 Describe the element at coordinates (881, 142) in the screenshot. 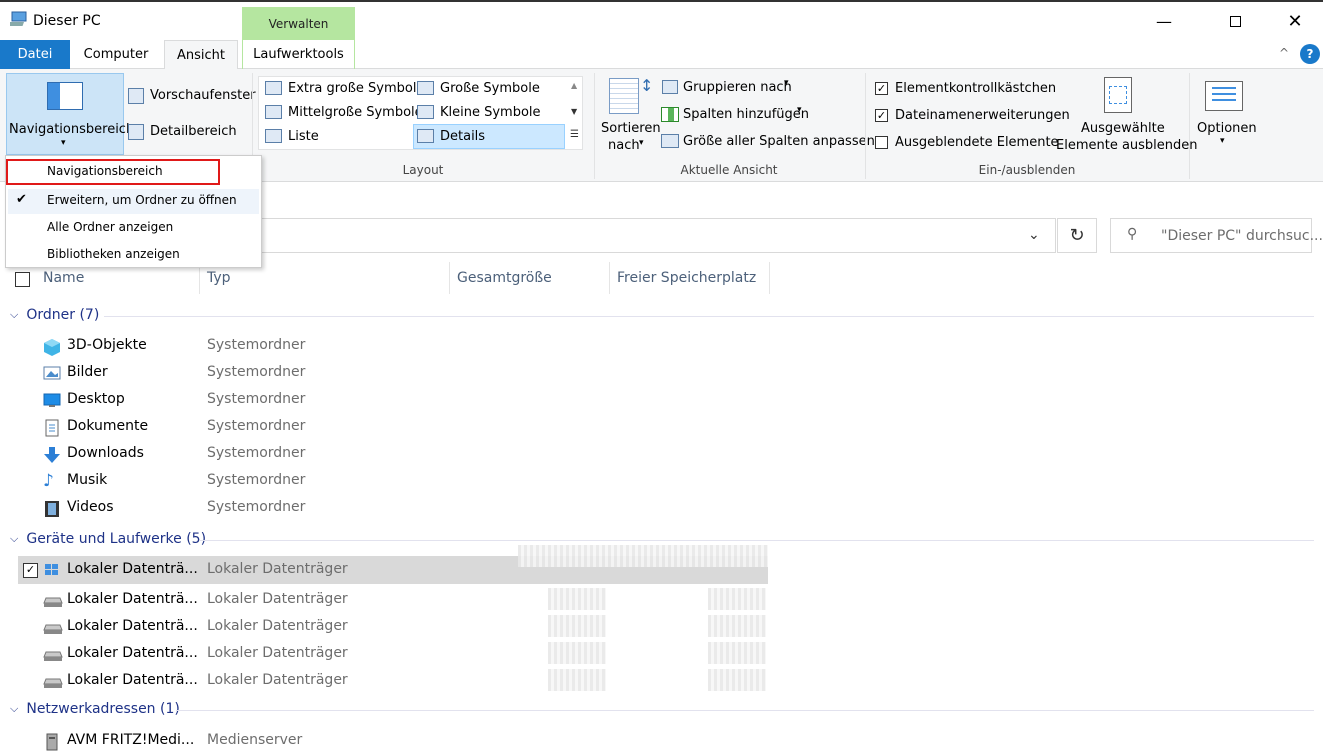

I see `hidden-items-checkbox` at that location.